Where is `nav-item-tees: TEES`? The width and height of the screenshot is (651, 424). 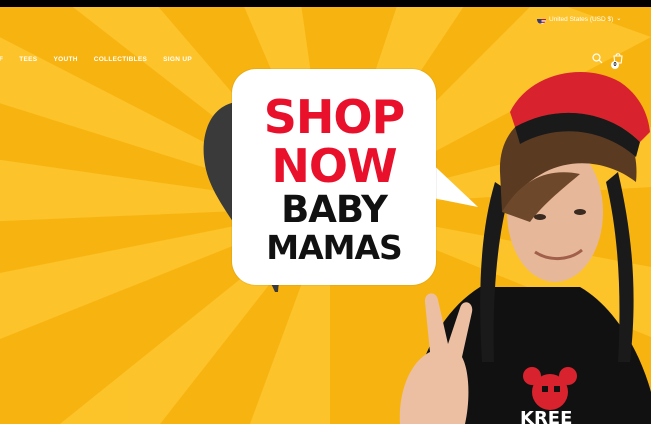
nav-item-tees: TEES is located at coordinates (28, 59).